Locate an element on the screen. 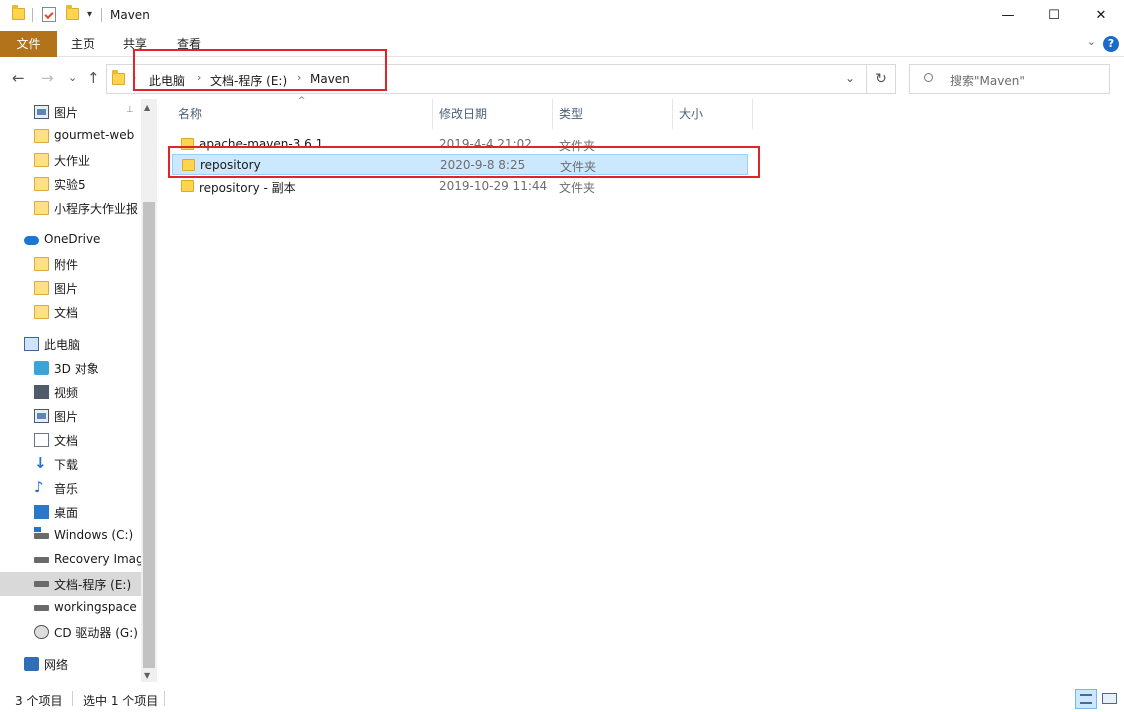 The height and width of the screenshot is (712, 1124). computer-icon is located at coordinates (31, 344).